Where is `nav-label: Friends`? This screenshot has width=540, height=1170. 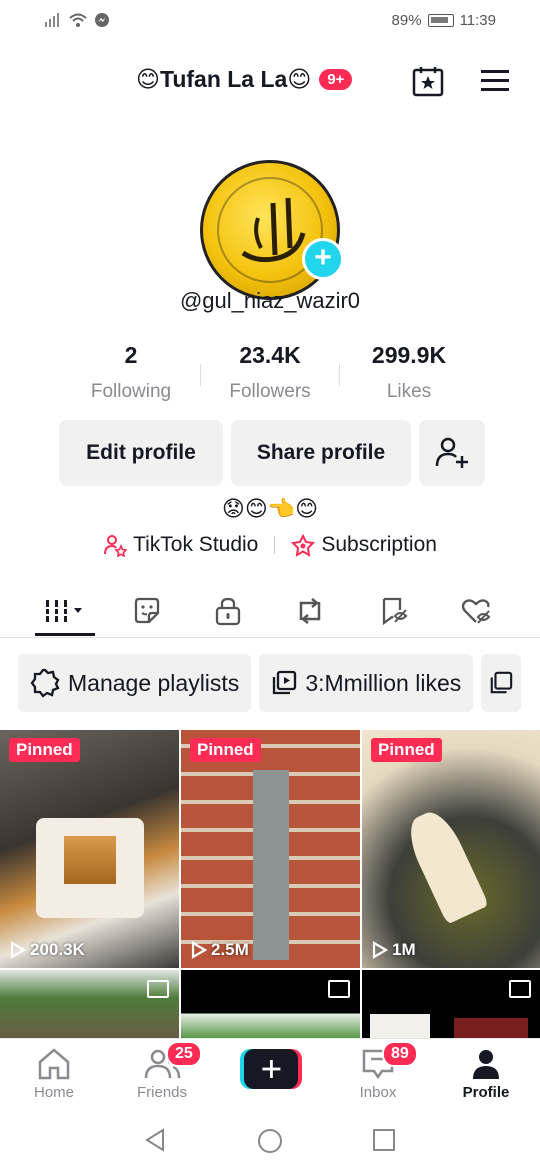
nav-label: Friends is located at coordinates (162, 1092).